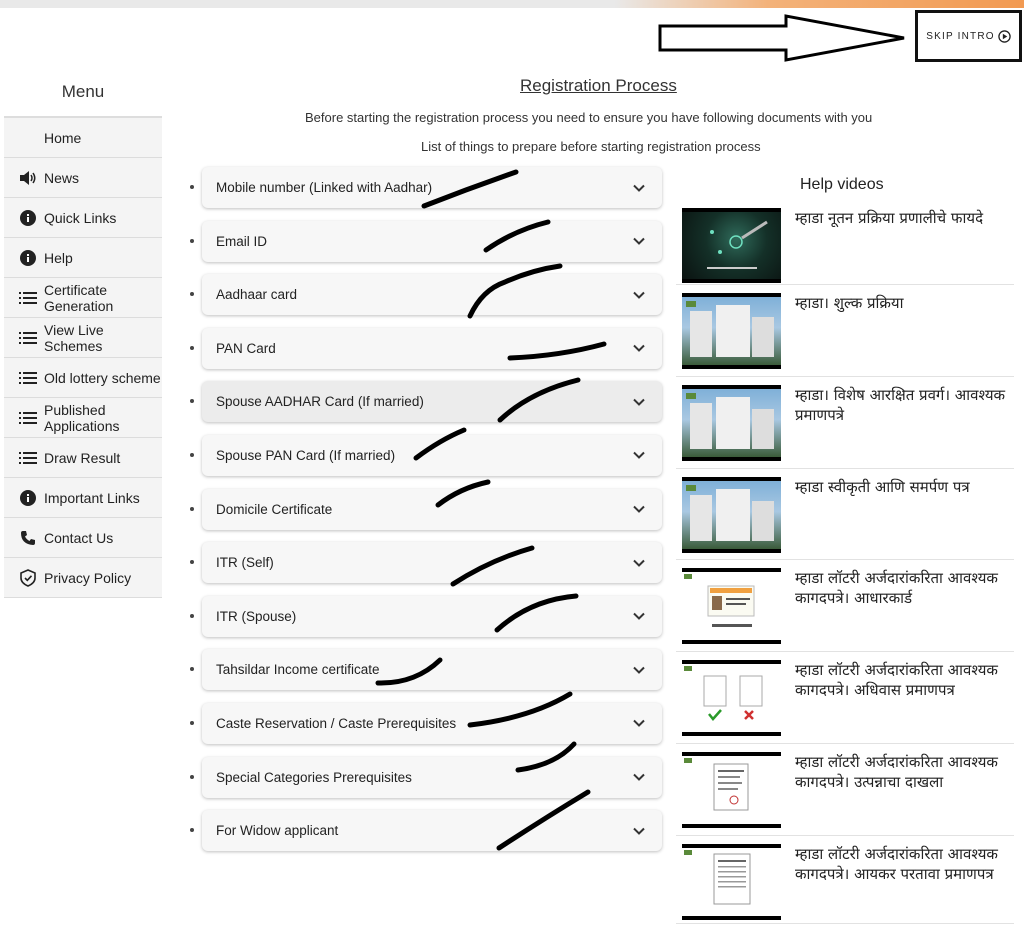 The image size is (1024, 937). Describe the element at coordinates (314, 777) in the screenshot. I see `accordion-label: Special Categories Prerequisites` at that location.